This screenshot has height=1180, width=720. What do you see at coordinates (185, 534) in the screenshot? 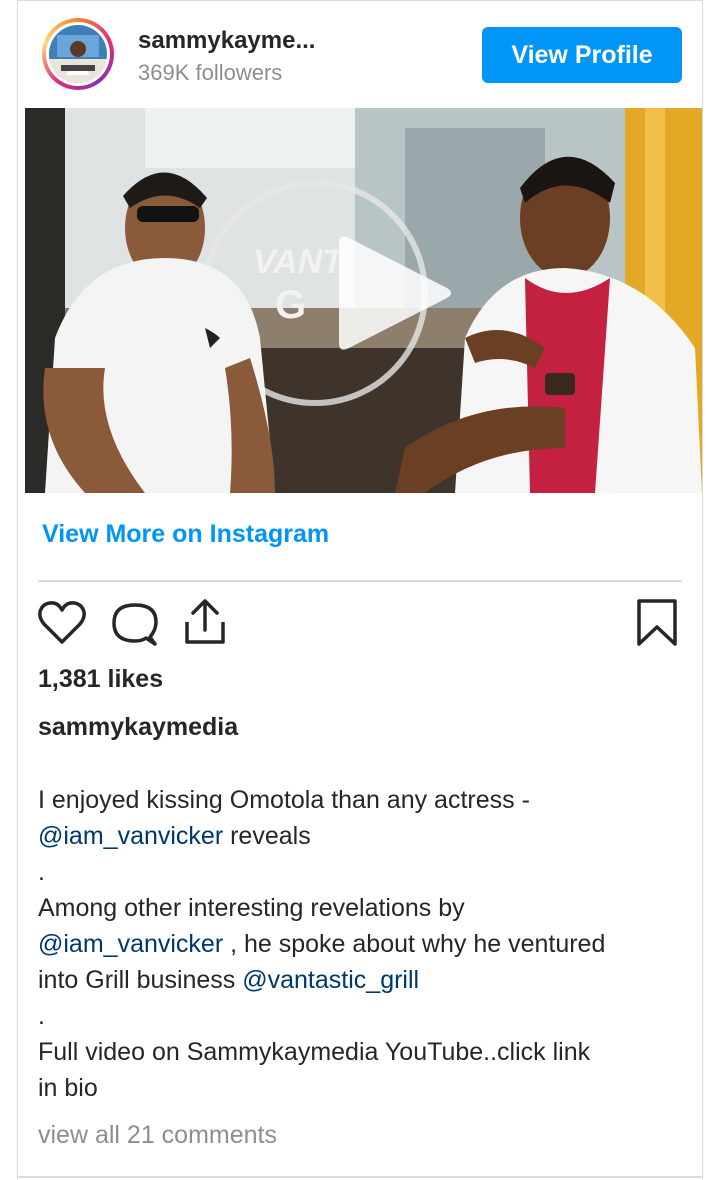
I see `view-more-link: View More on Instagram` at bounding box center [185, 534].